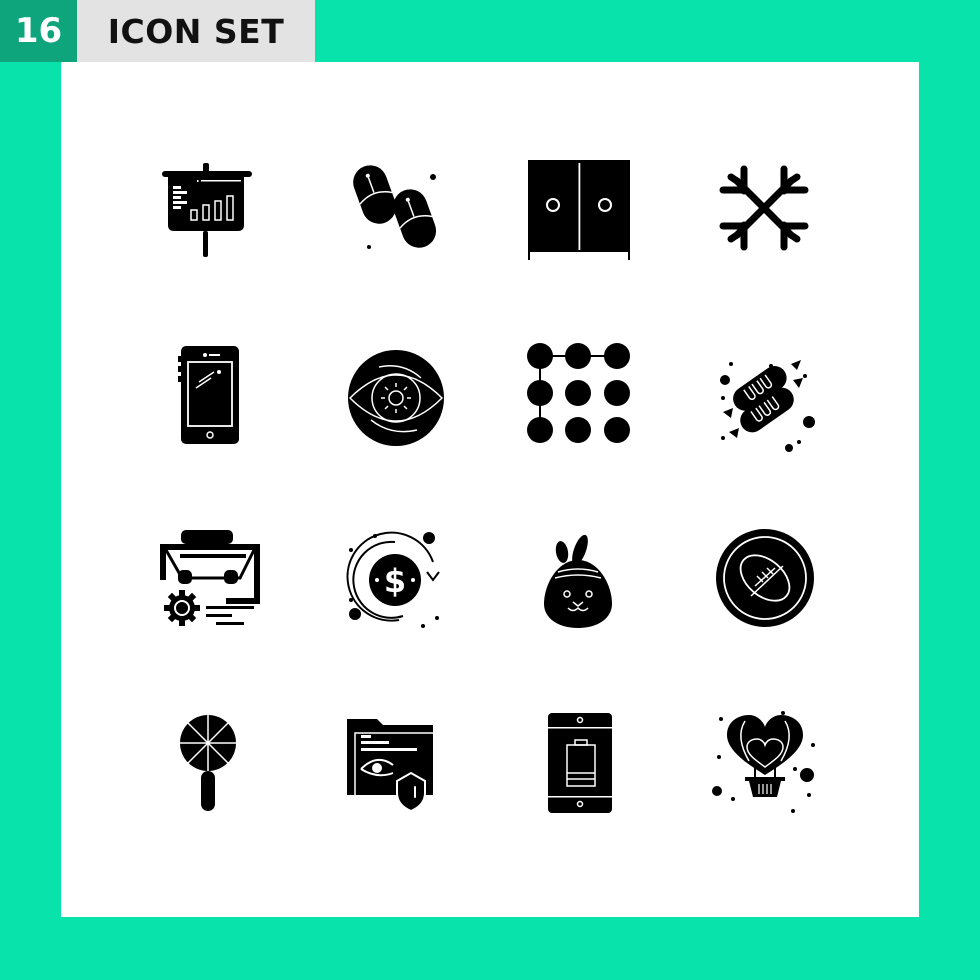 The width and height of the screenshot is (980, 980). I want to click on eye-vision-icon, so click(396, 397).